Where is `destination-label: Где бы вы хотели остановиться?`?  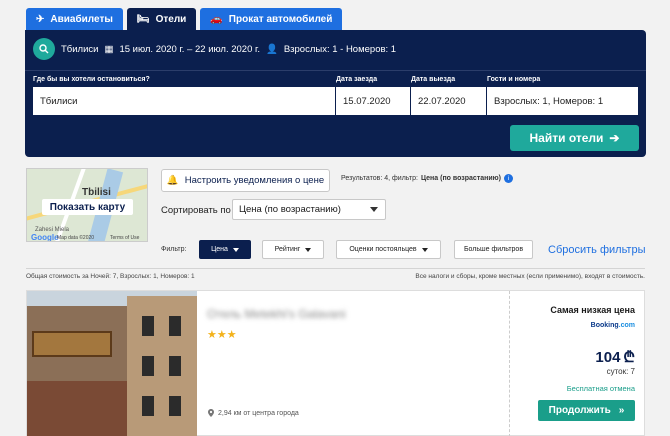 destination-label: Где бы вы хотели остановиться? is located at coordinates (91, 79).